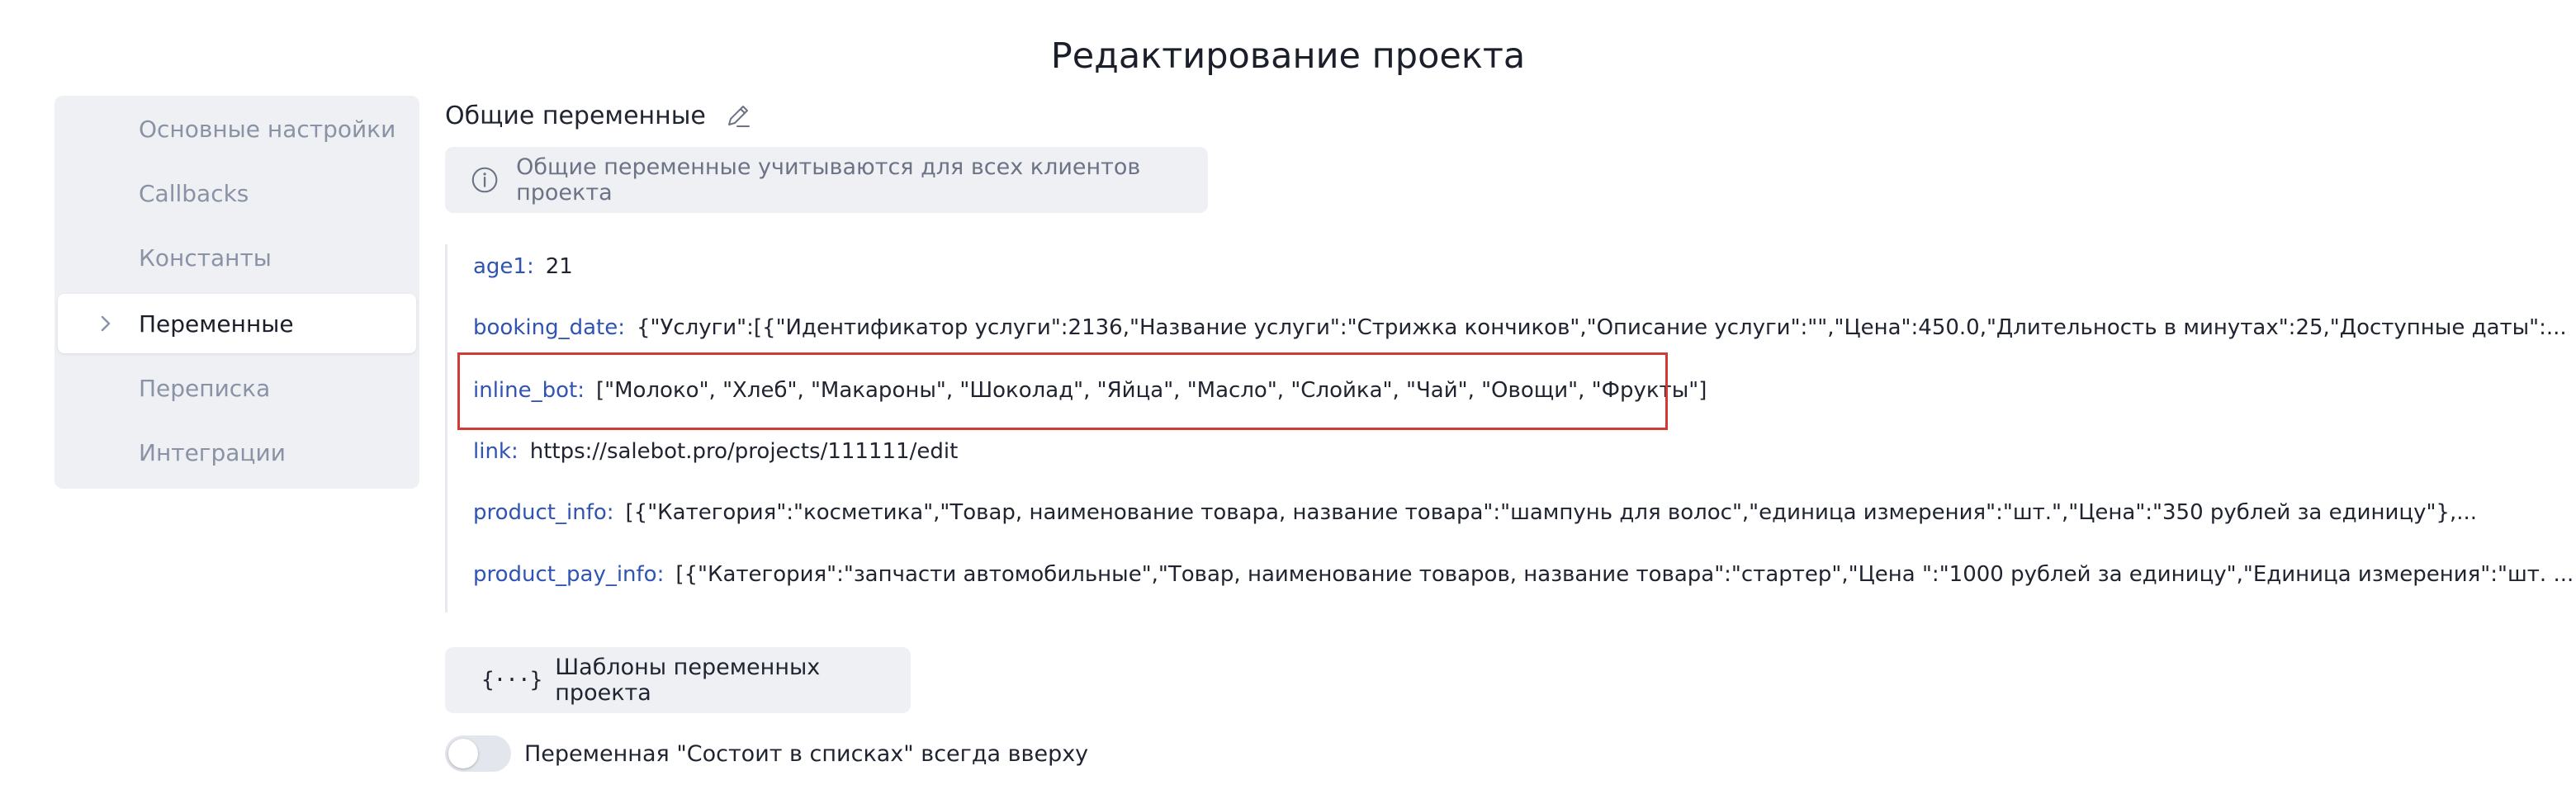 The height and width of the screenshot is (799, 2576). Describe the element at coordinates (496, 452) in the screenshot. I see `variable-key: link:` at that location.